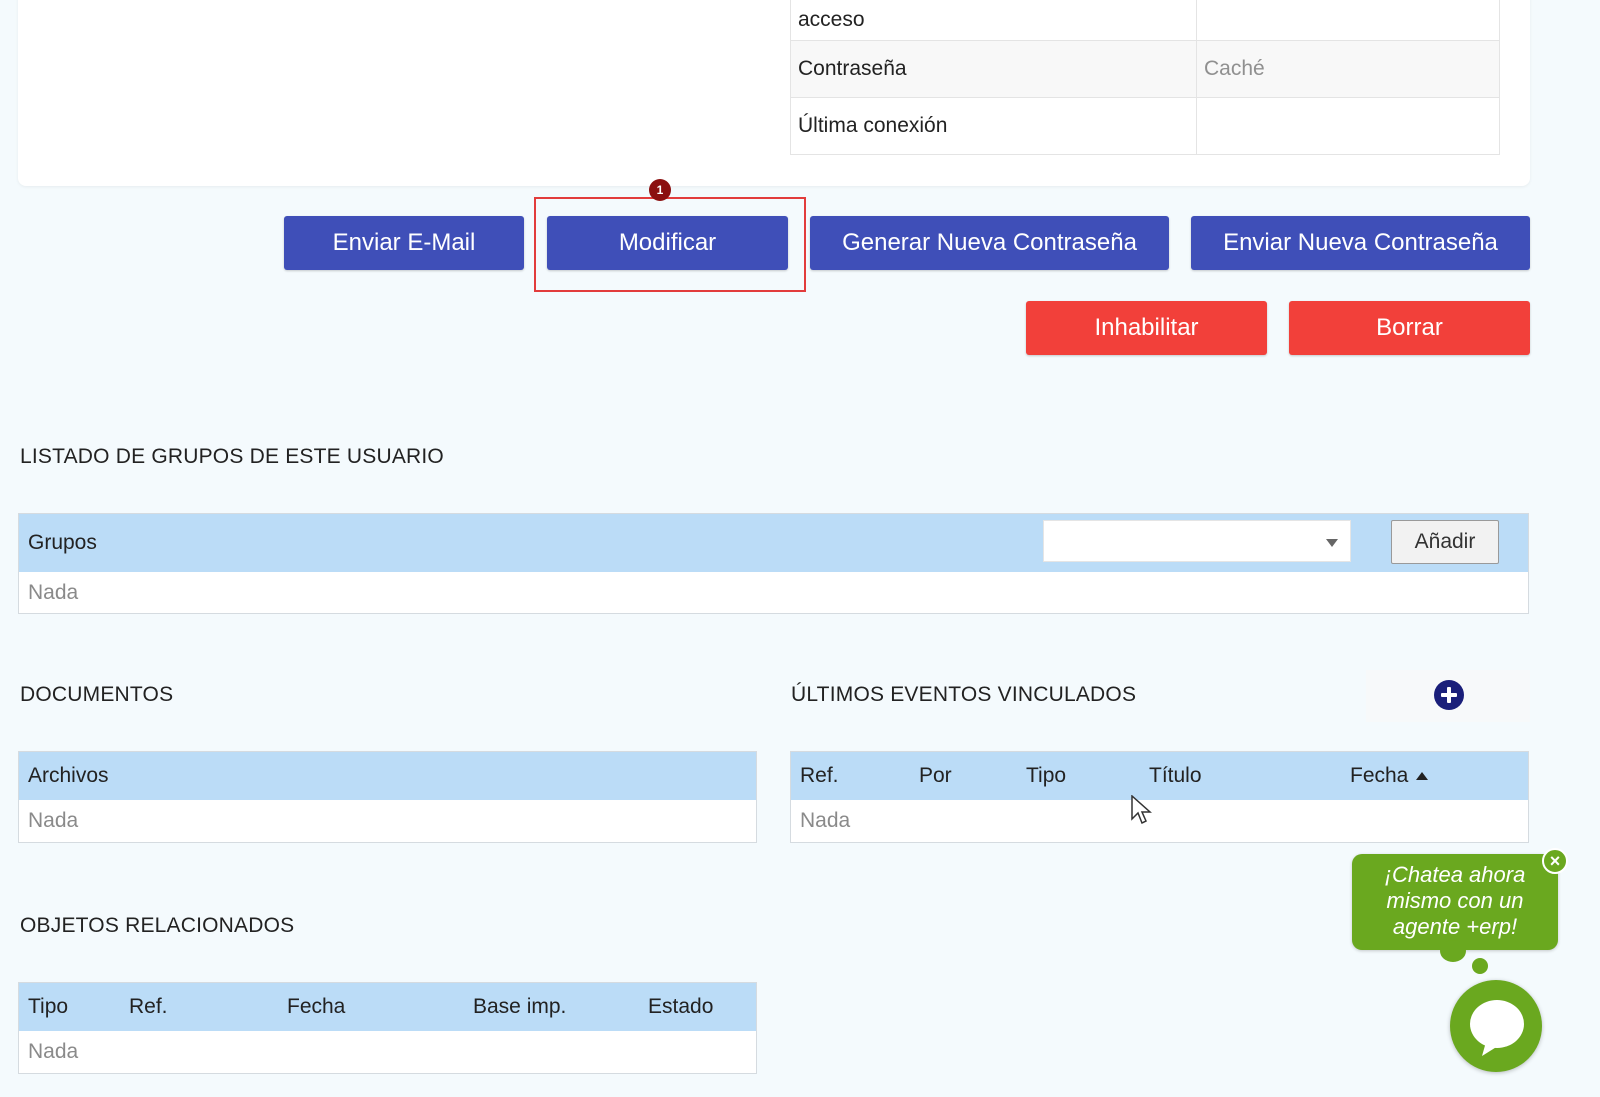 The width and height of the screenshot is (1600, 1097). Describe the element at coordinates (993, 126) in the screenshot. I see `info-label: Última conexión` at that location.